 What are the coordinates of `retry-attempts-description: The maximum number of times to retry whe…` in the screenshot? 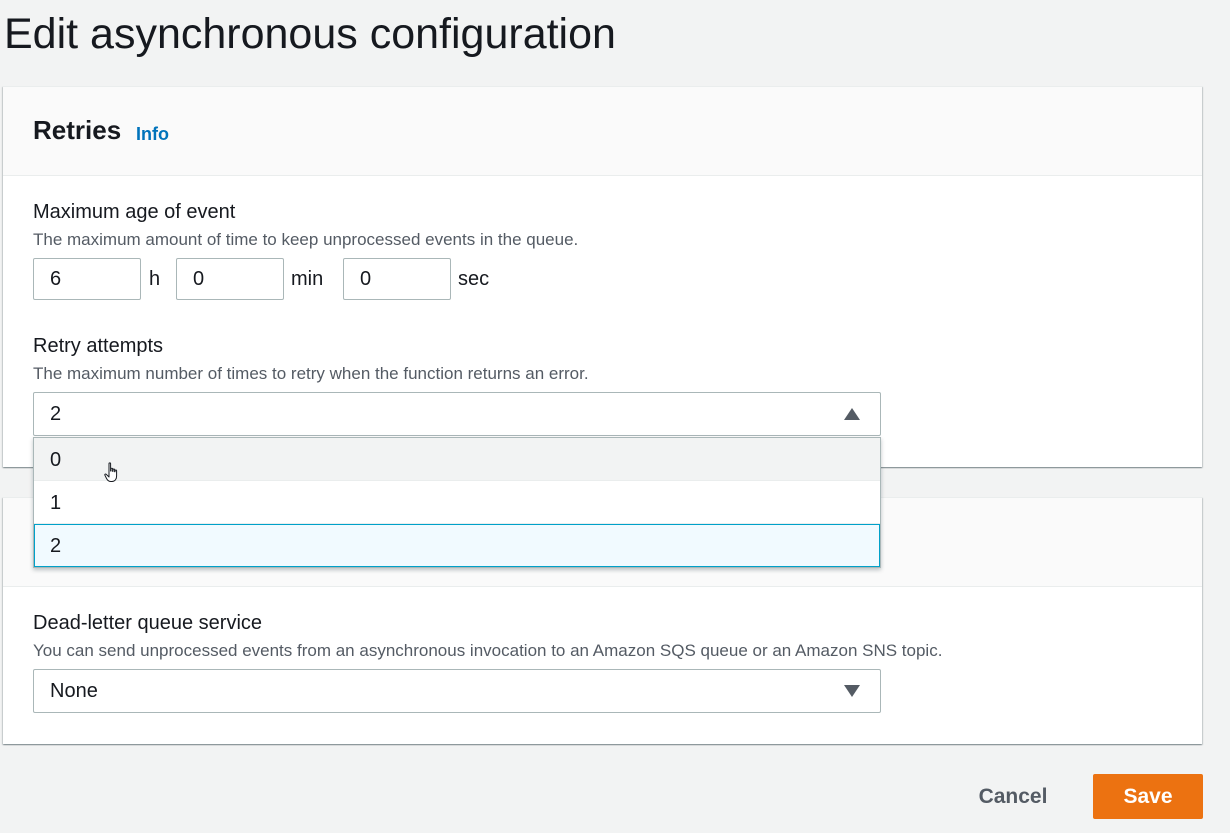 It's located at (311, 373).